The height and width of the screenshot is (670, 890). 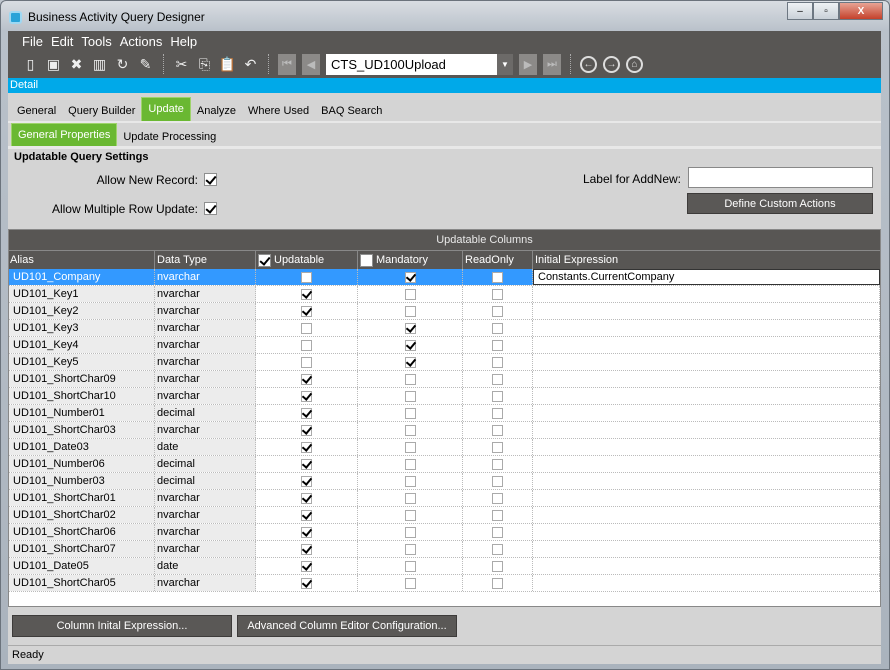 I want to click on alias-cell: UD101_ShortChar01, so click(x=82, y=498).